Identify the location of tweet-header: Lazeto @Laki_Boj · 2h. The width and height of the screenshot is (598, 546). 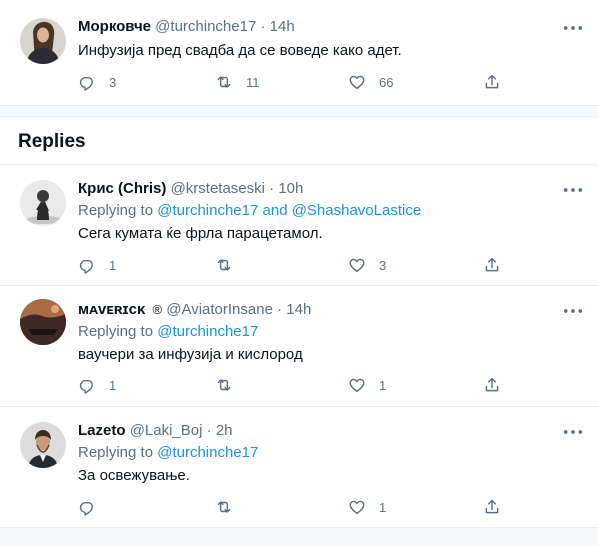
(155, 431).